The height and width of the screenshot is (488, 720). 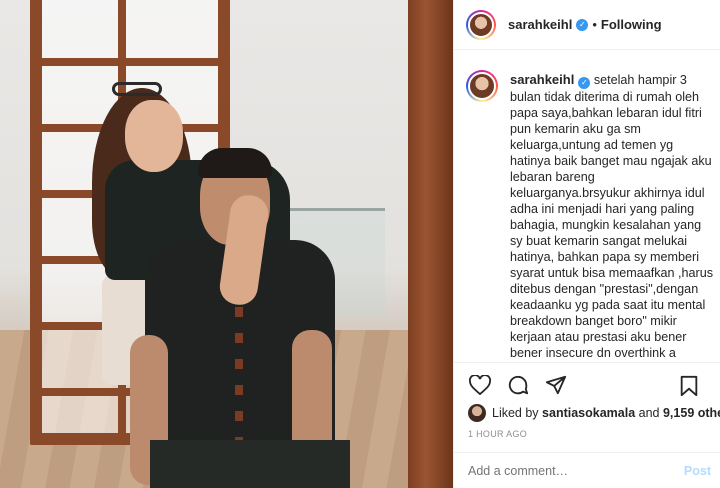 I want to click on post-header: sarahkeihl ✓ • Following, so click(x=587, y=25).